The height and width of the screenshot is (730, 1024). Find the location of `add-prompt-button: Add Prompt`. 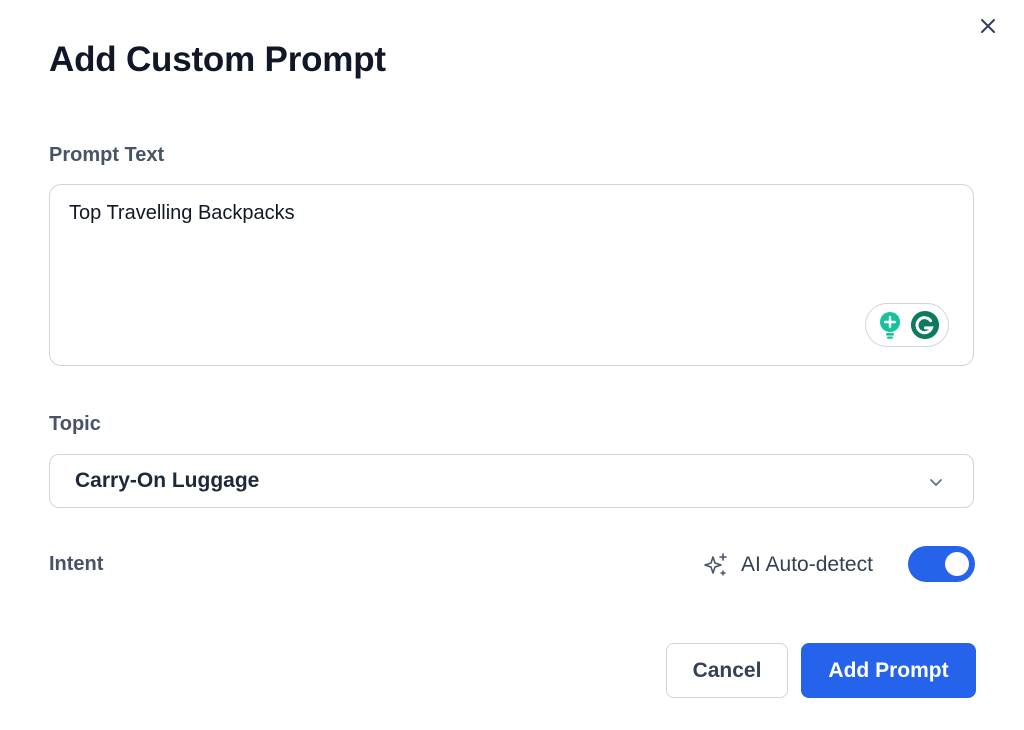

add-prompt-button: Add Prompt is located at coordinates (888, 670).